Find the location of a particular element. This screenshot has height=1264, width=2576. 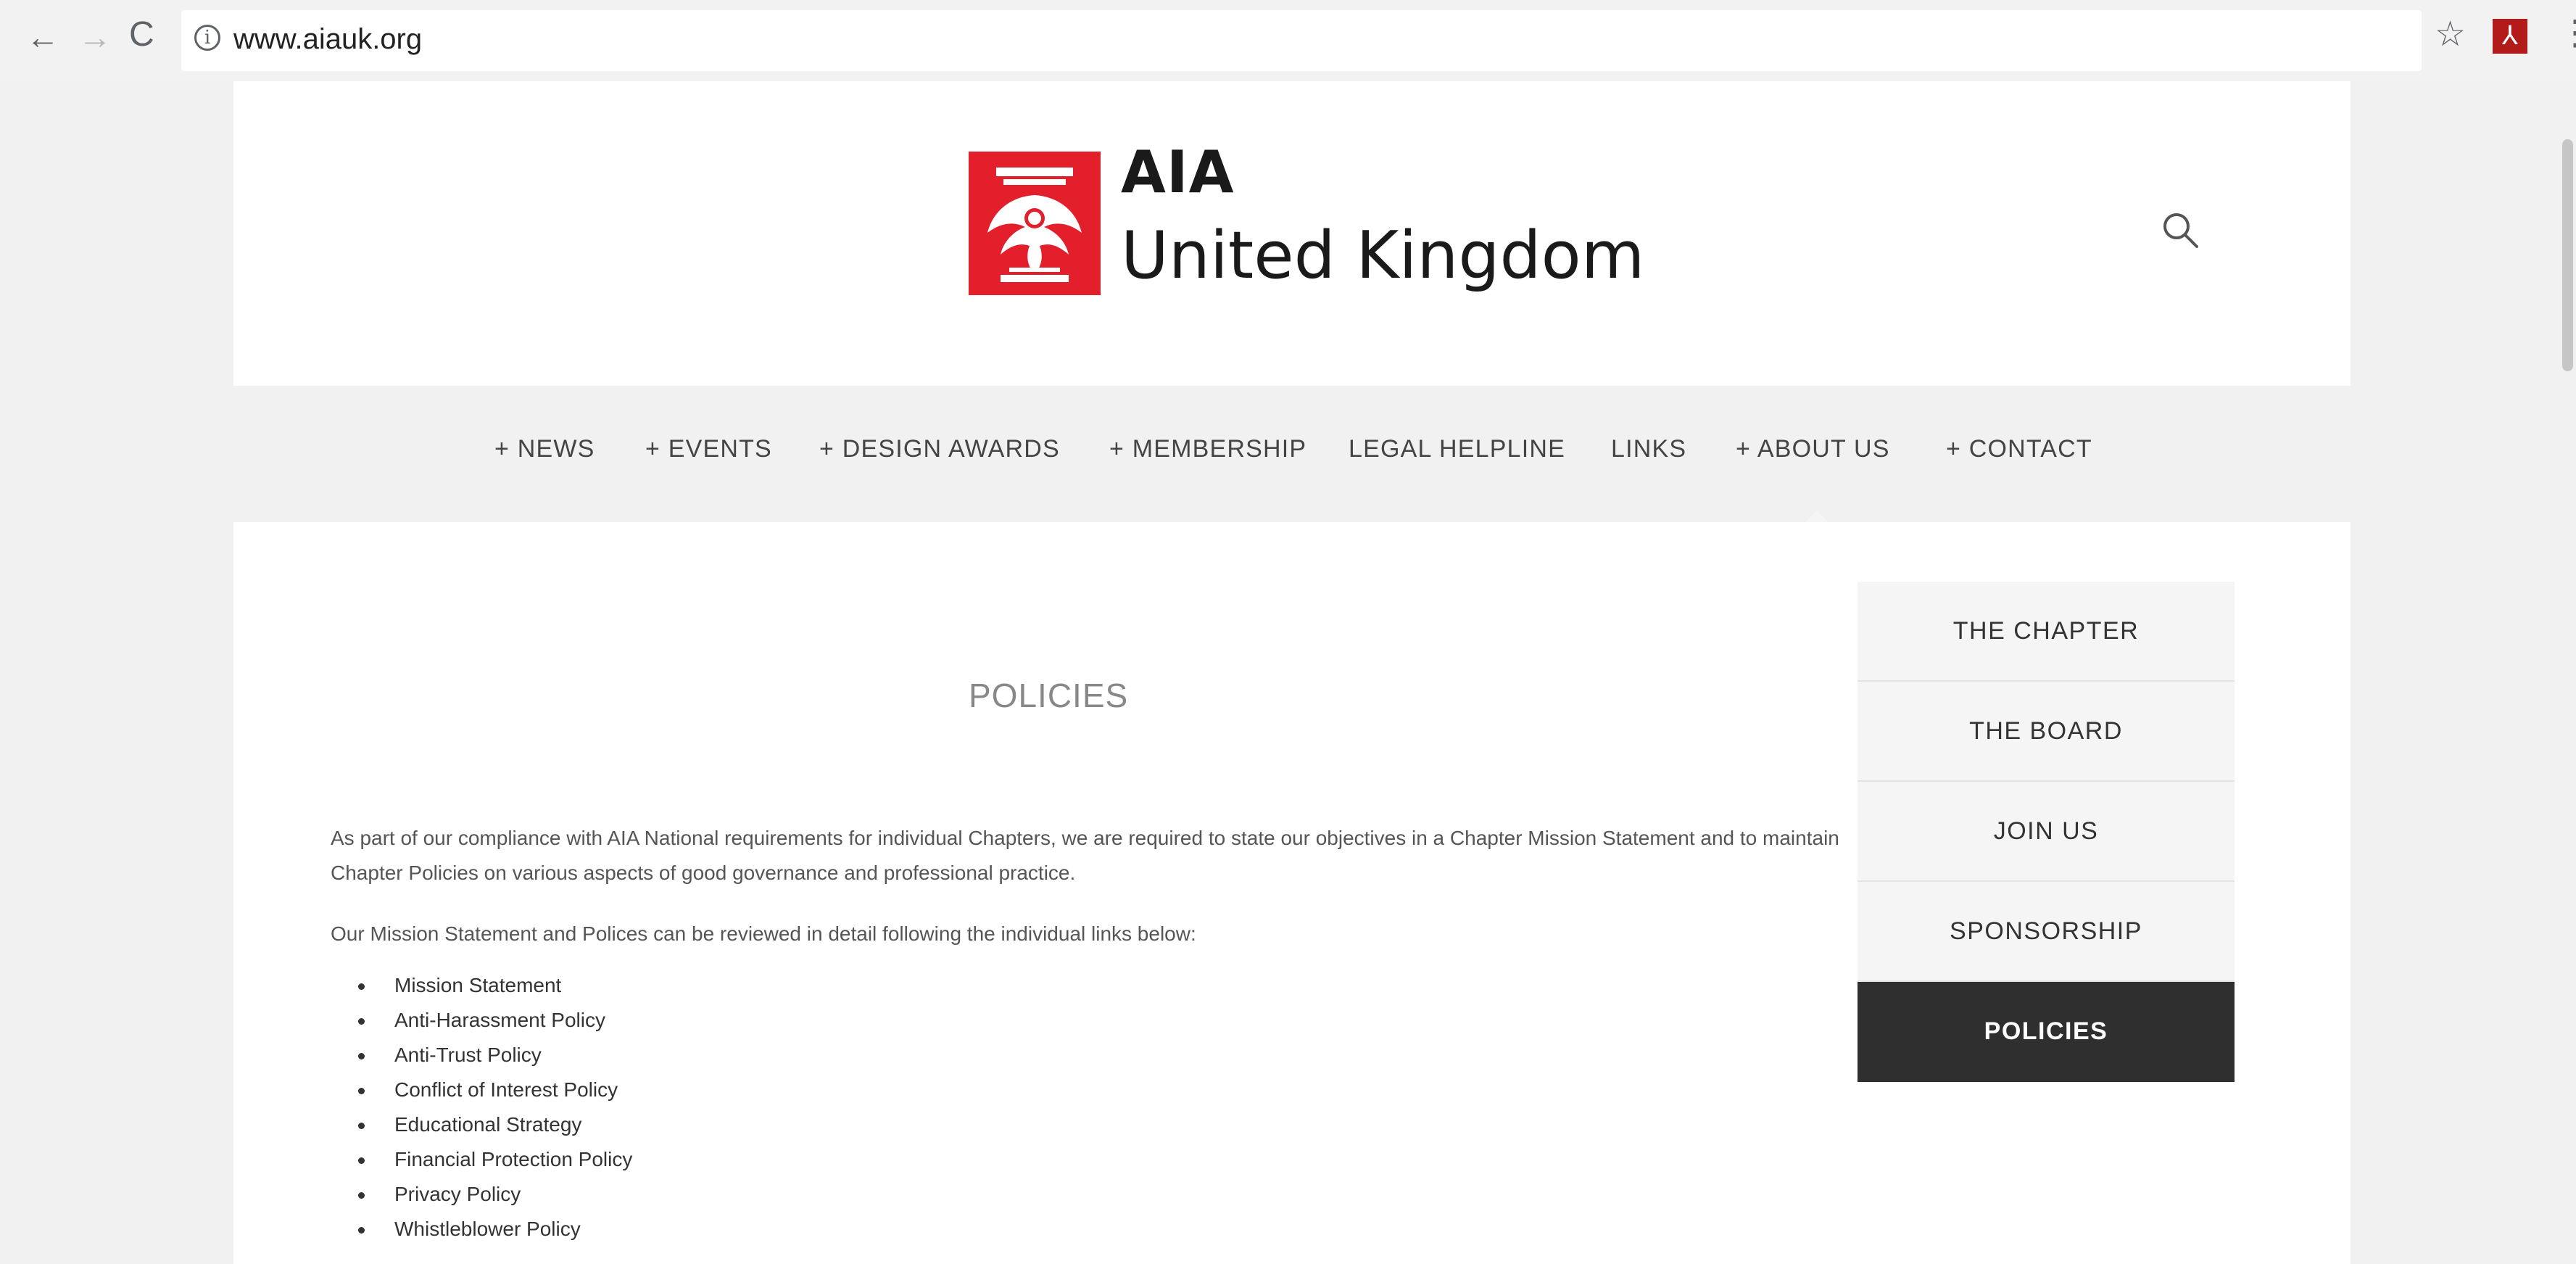

info-icon: i is located at coordinates (207, 38).